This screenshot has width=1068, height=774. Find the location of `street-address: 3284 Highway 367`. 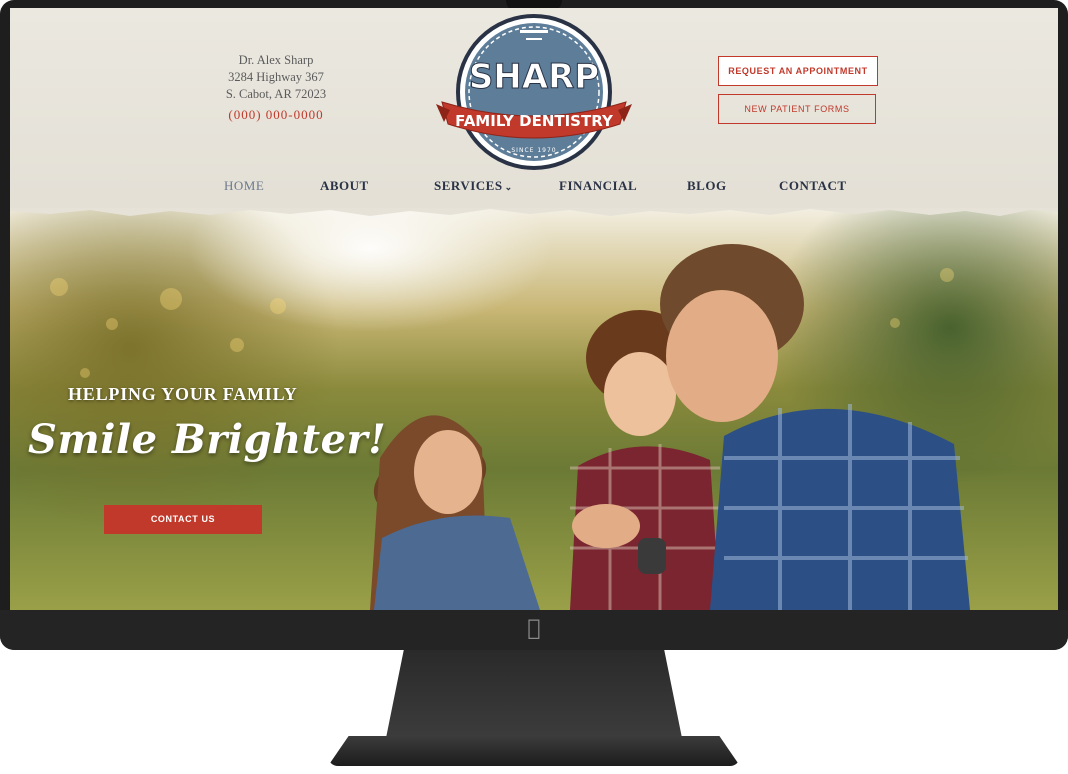

street-address: 3284 Highway 367 is located at coordinates (276, 77).